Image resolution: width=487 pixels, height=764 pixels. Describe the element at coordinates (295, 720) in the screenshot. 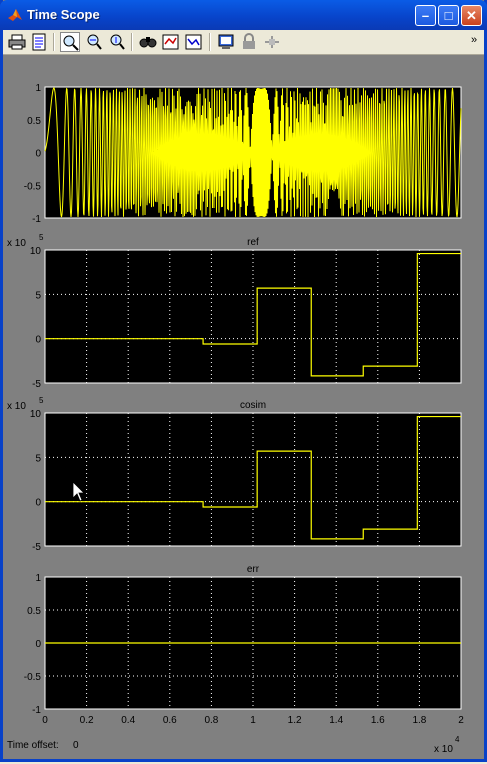

I see `x-tick-label: 1.2` at that location.